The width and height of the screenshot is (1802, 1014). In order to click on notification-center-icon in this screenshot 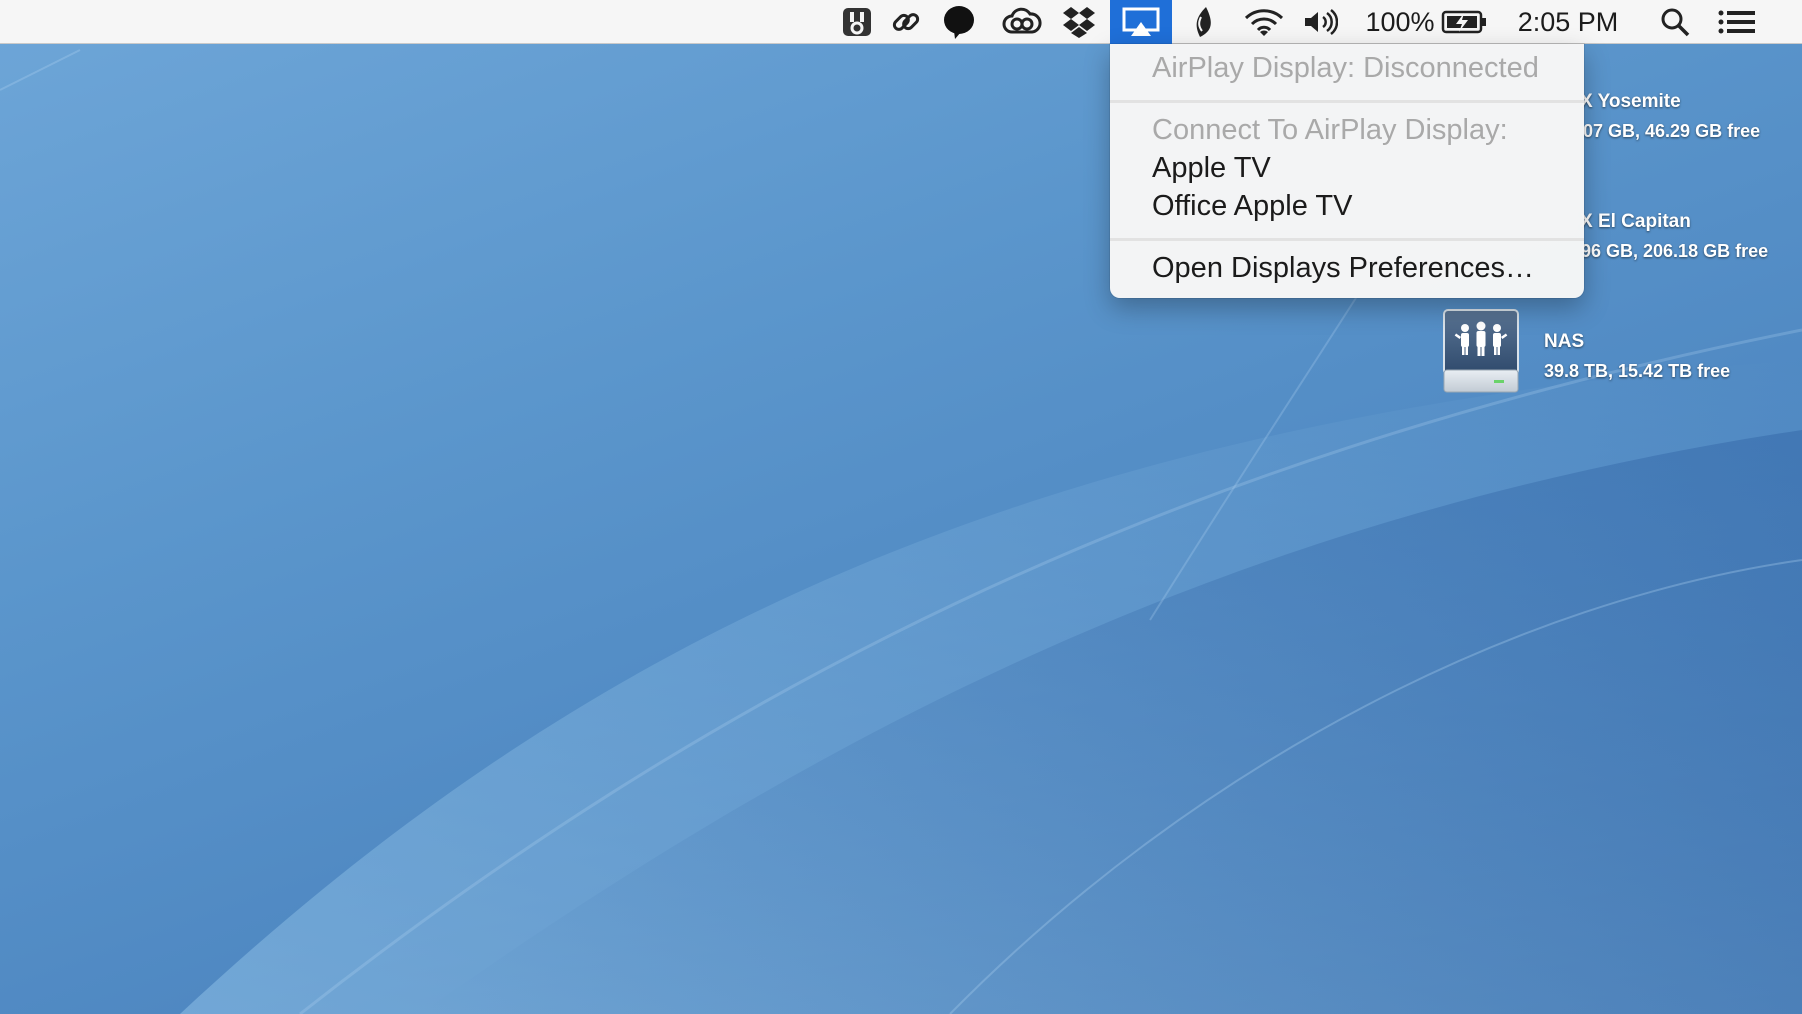, I will do `click(1737, 22)`.